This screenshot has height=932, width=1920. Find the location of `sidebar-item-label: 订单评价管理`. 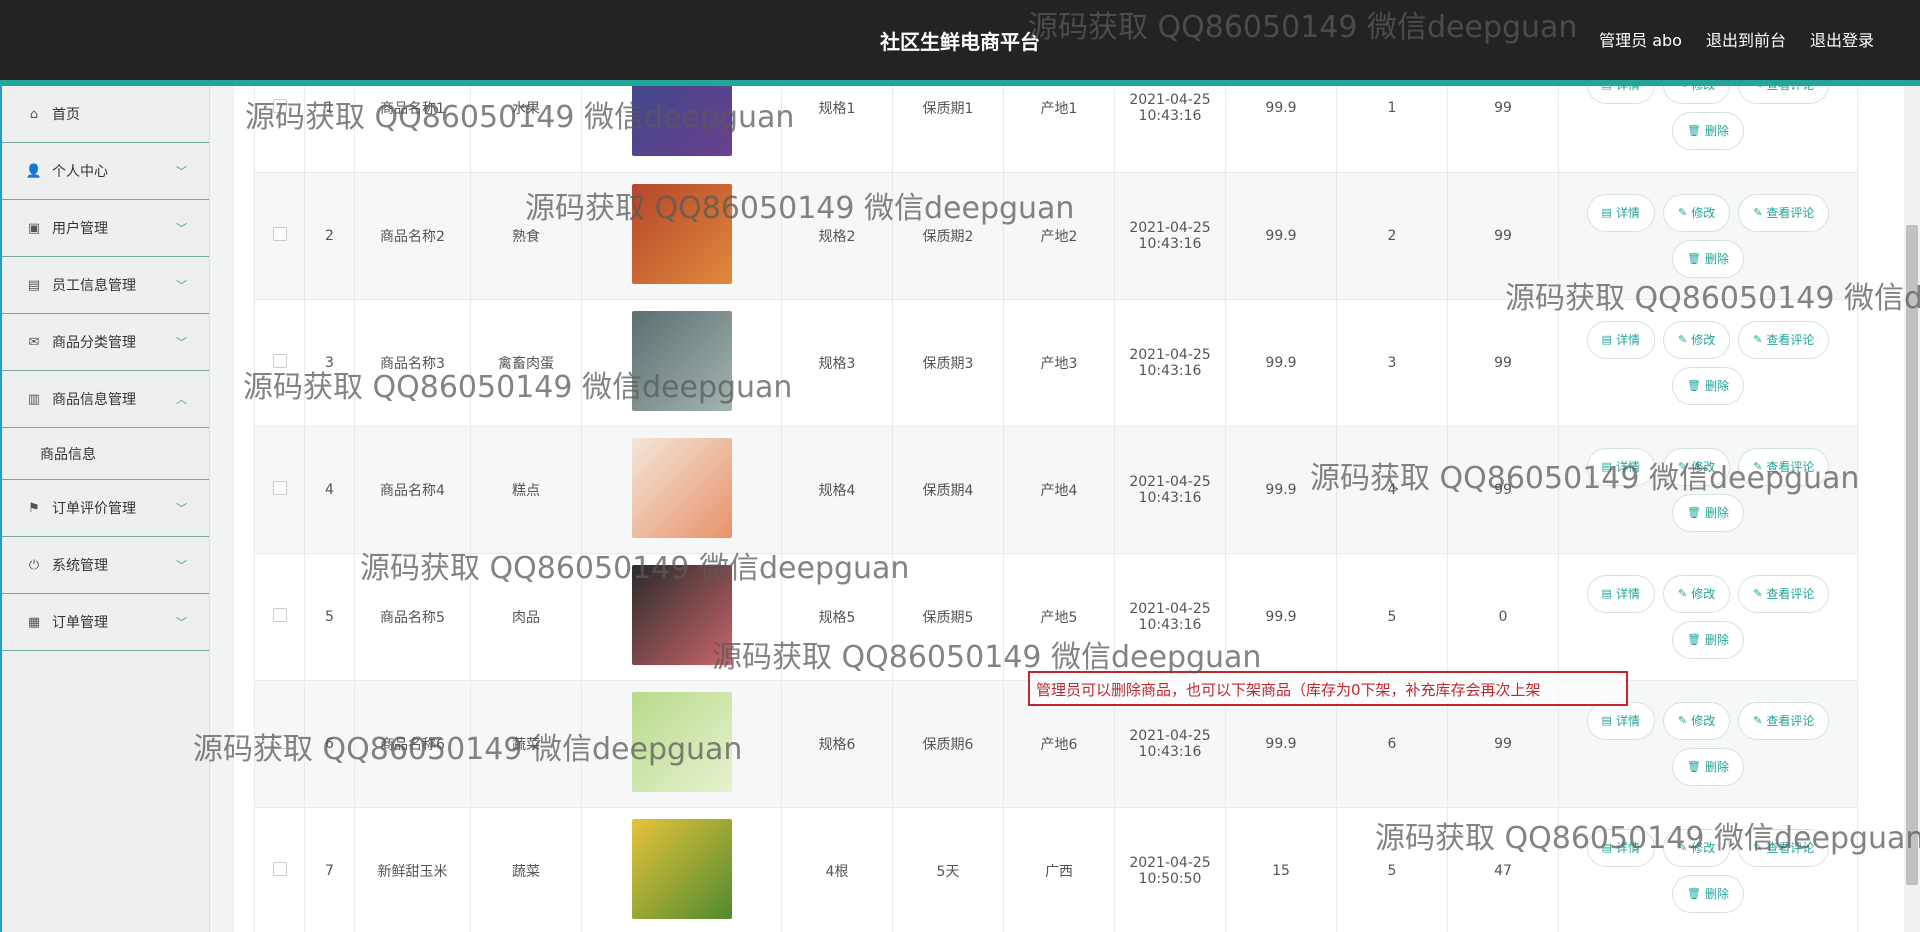

sidebar-item-label: 订单评价管理 is located at coordinates (94, 509).